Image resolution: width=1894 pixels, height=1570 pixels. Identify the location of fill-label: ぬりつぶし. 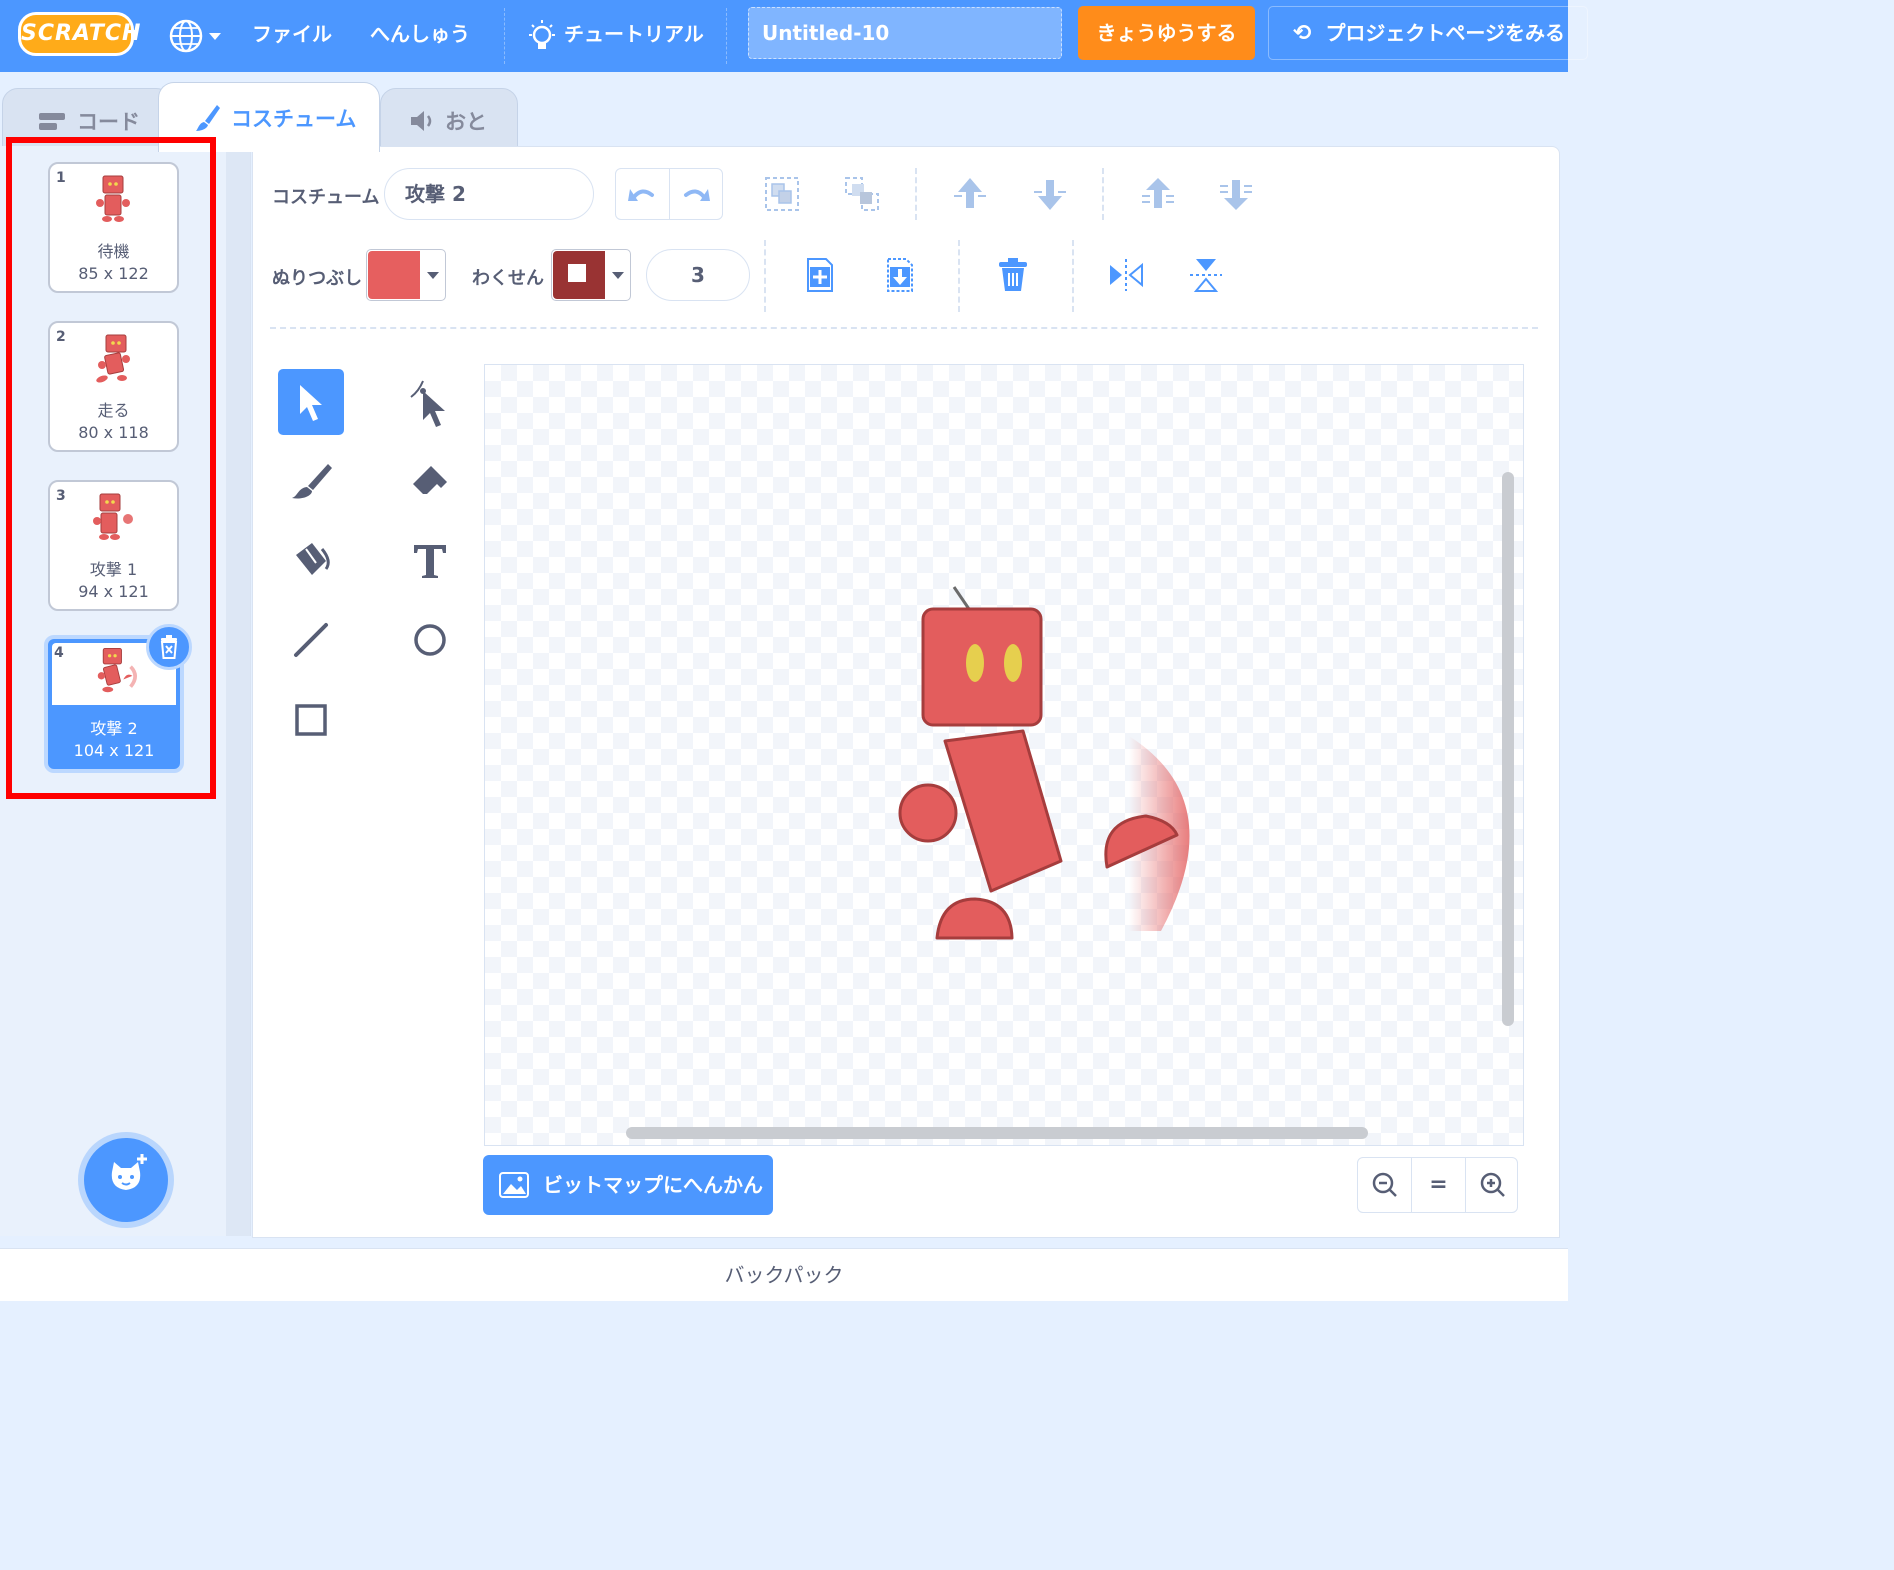
(317, 278).